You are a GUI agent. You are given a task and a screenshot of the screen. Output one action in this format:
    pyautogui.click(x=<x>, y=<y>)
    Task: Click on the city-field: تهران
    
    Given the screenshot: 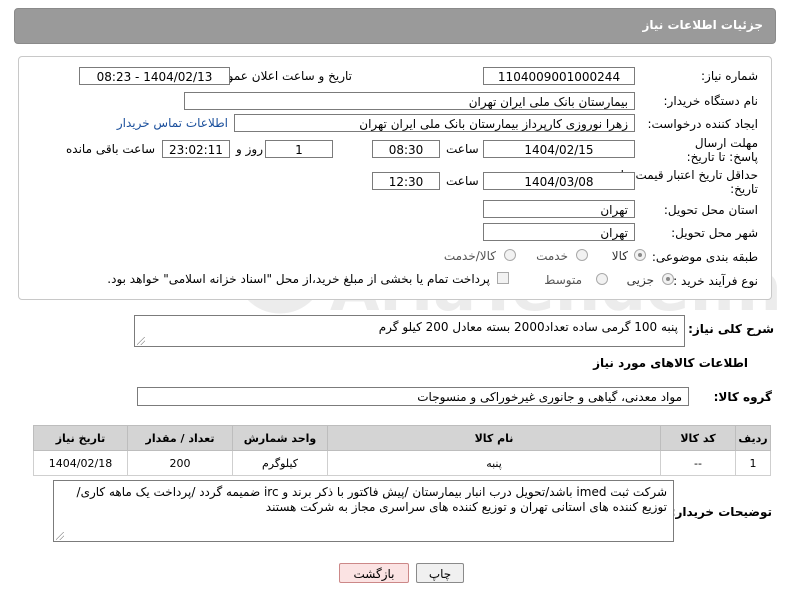 What is the action you would take?
    pyautogui.click(x=559, y=232)
    